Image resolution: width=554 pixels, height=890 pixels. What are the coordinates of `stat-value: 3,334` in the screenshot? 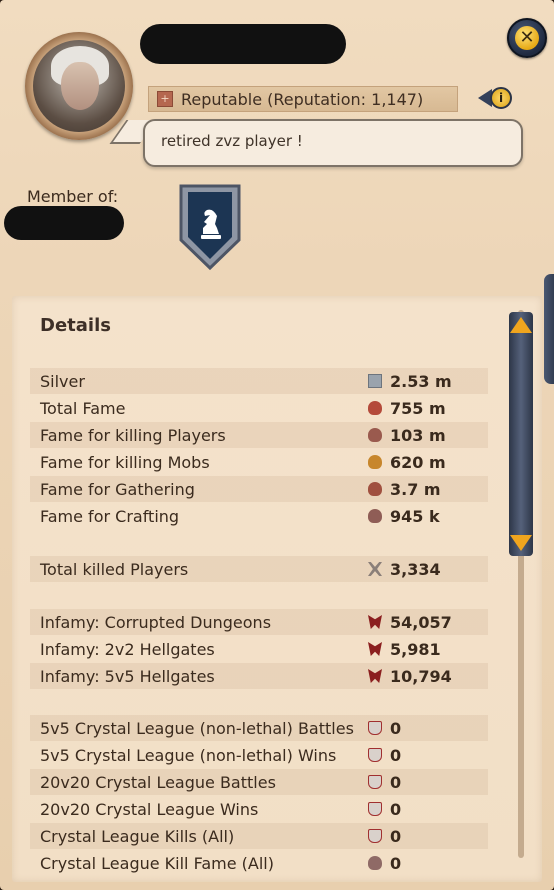 It's located at (415, 569).